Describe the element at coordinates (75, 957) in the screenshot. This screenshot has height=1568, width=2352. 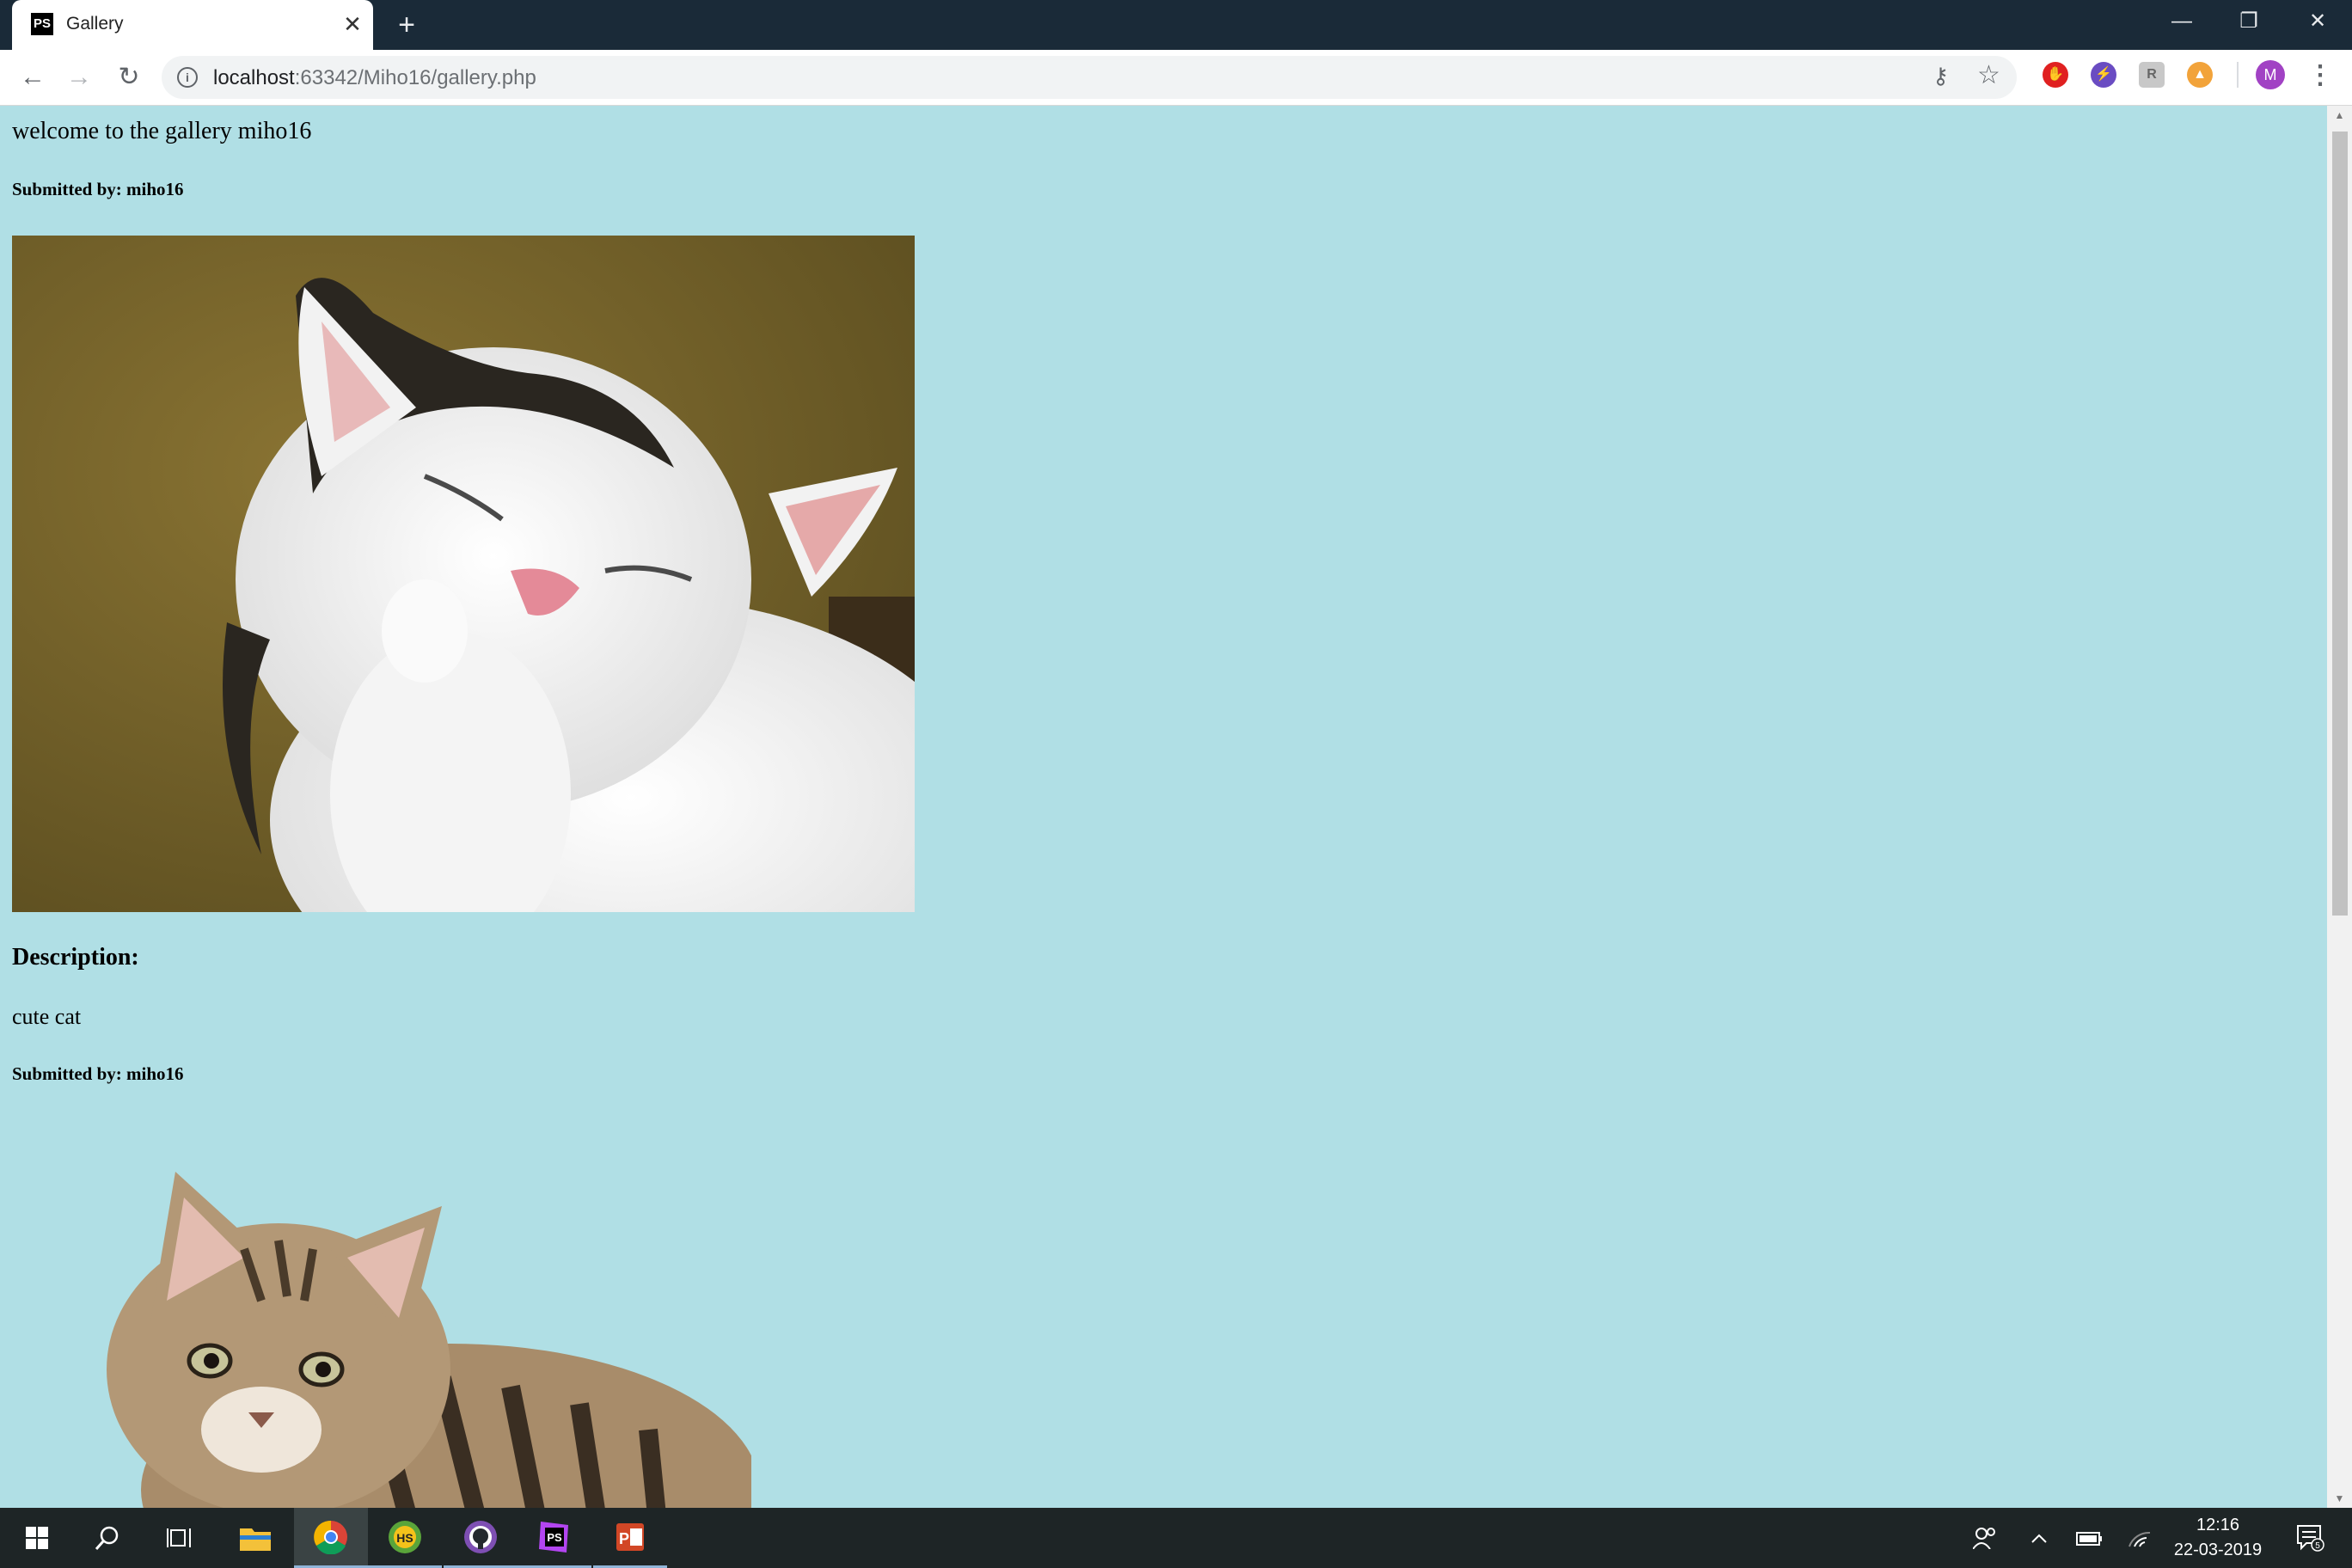
I see `description-label: Description:` at that location.